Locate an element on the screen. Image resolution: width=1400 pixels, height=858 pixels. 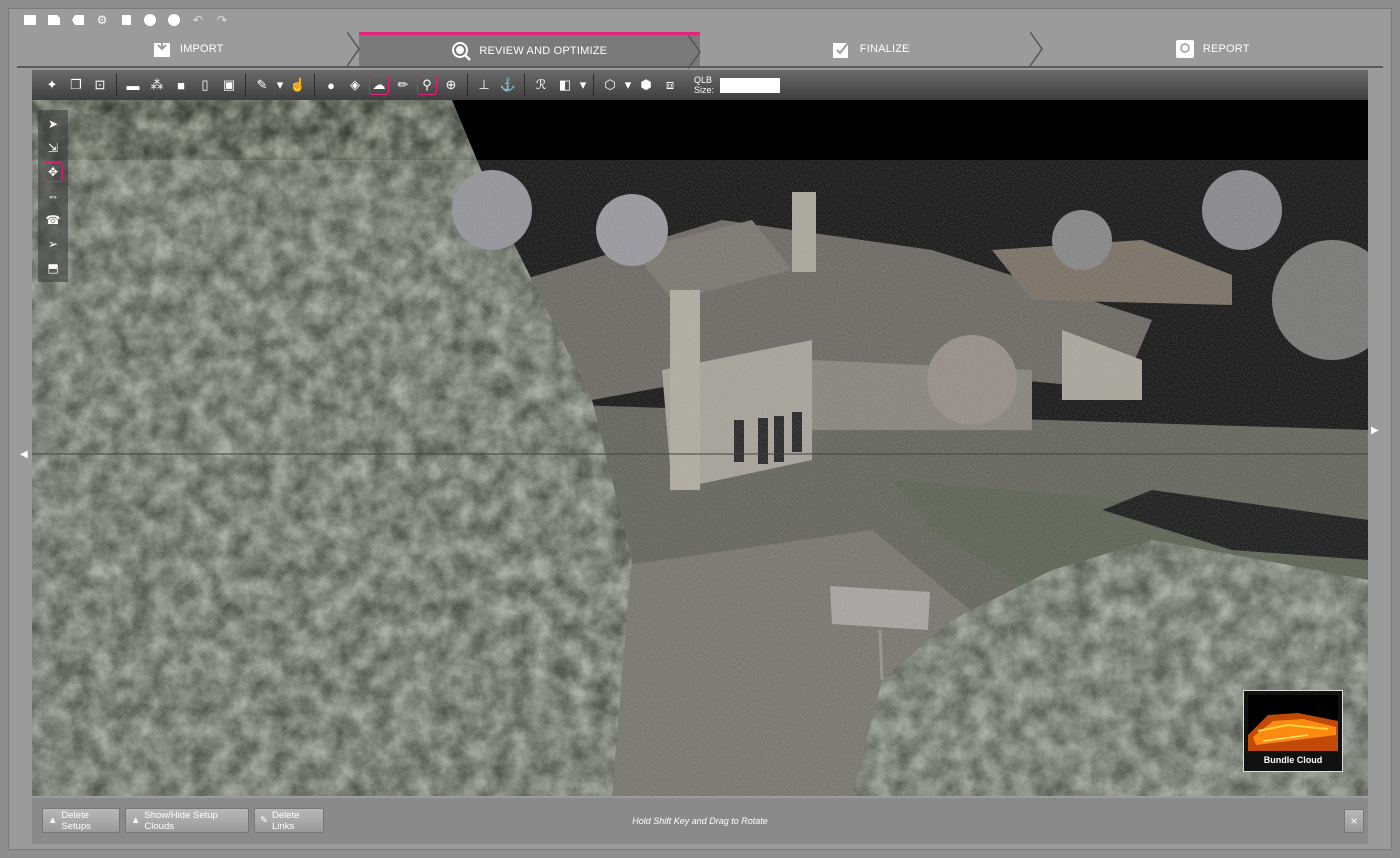
axis-icon: ⊥ is located at coordinates (484, 85).